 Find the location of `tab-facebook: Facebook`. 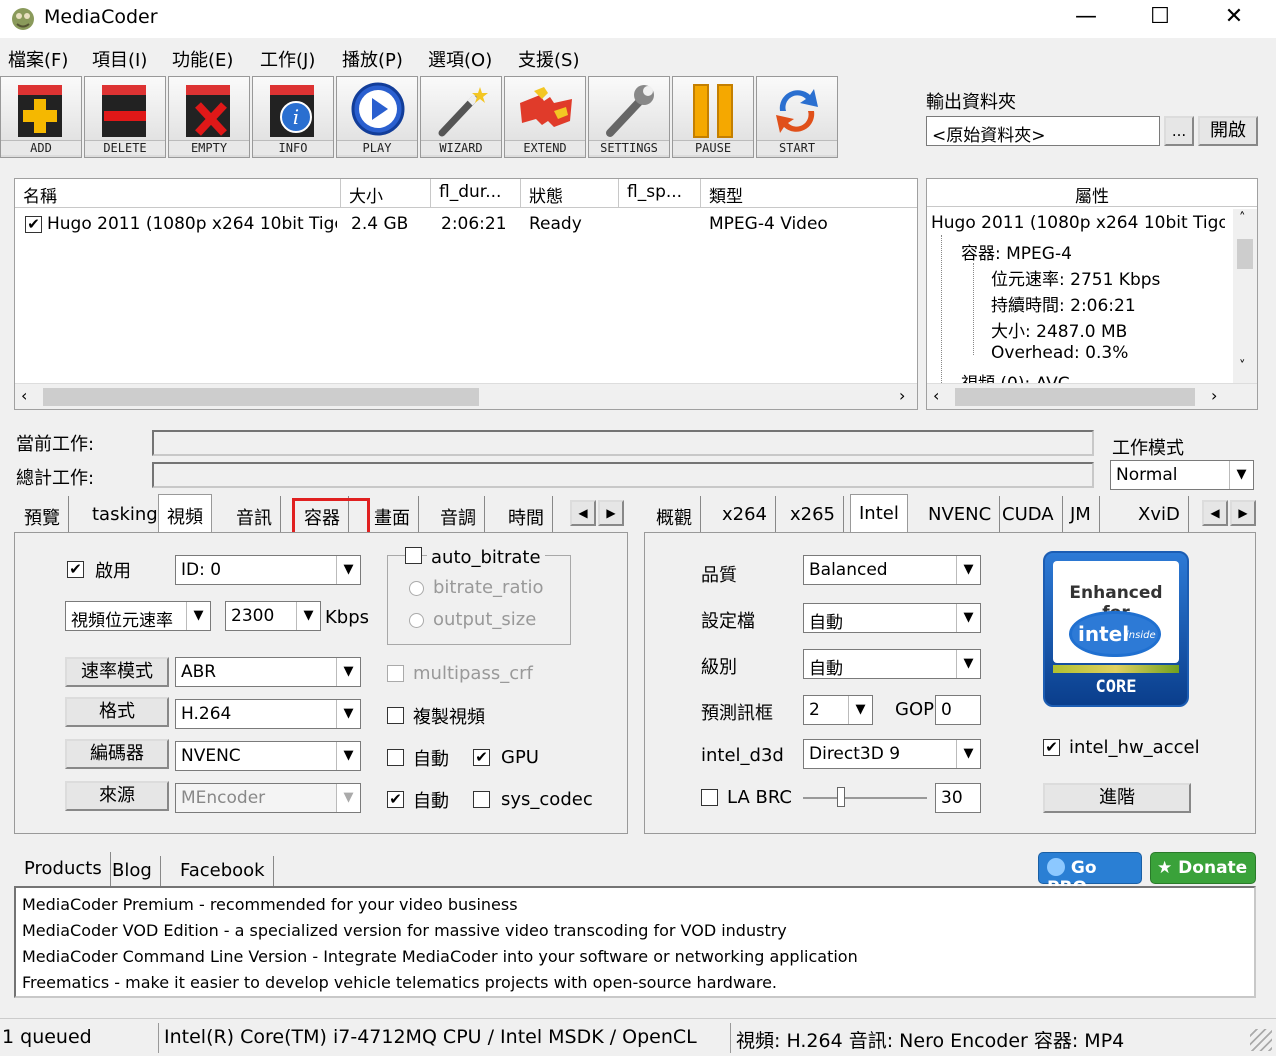

tab-facebook: Facebook is located at coordinates (223, 871).